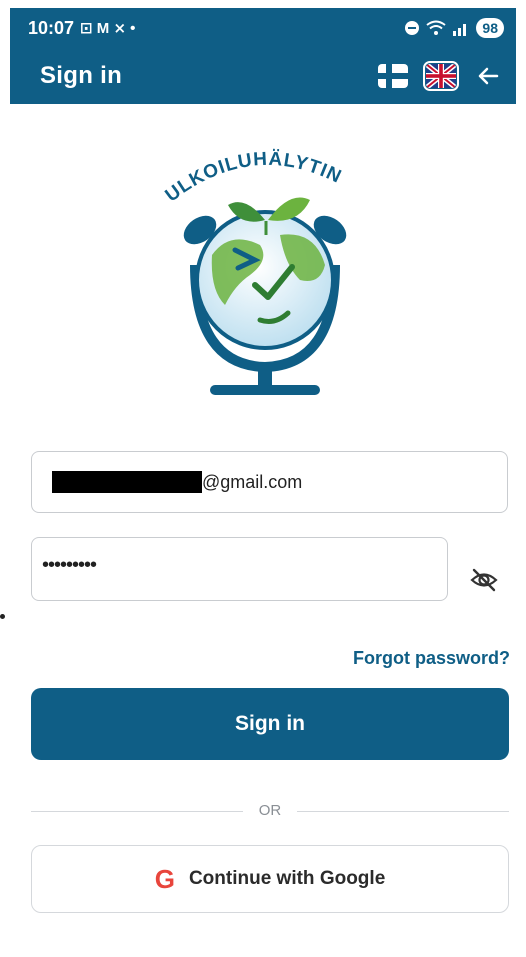  Describe the element at coordinates (436, 27) in the screenshot. I see `wifi-icon` at that location.